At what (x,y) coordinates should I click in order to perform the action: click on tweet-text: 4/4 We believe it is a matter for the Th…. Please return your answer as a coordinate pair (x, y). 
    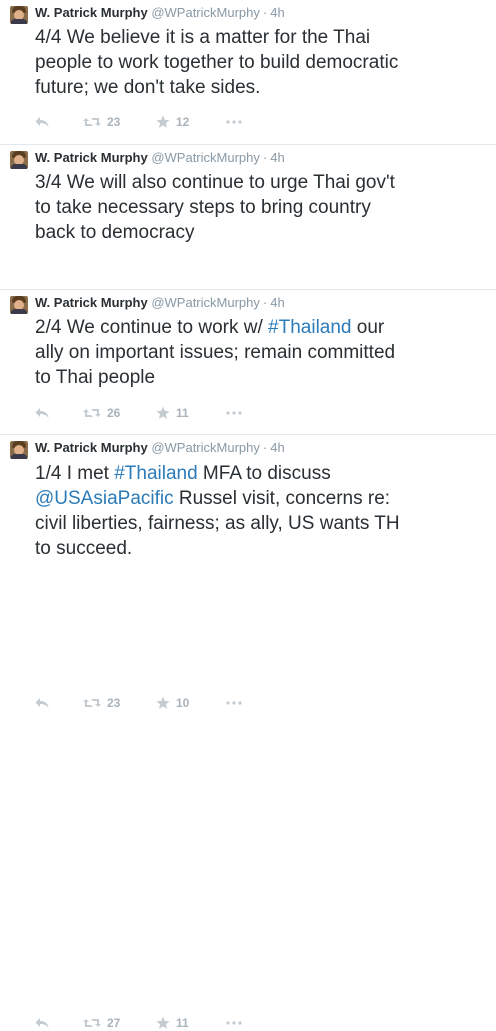
    Looking at the image, I should click on (217, 62).